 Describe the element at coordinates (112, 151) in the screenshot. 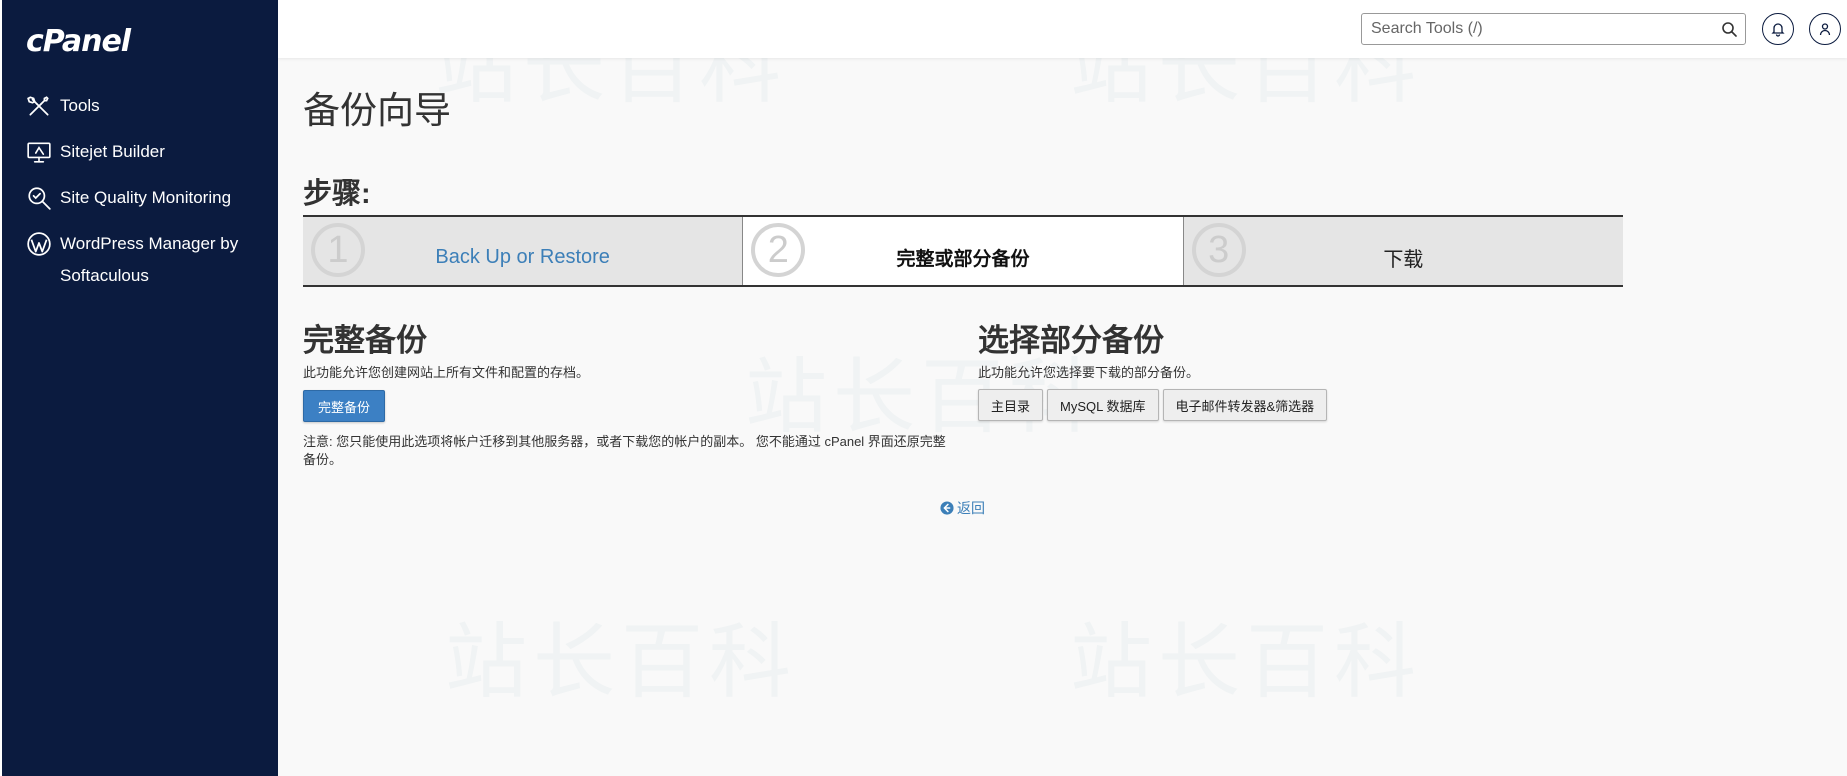

I see `sidebar-item-label: Sitejet Builder` at that location.